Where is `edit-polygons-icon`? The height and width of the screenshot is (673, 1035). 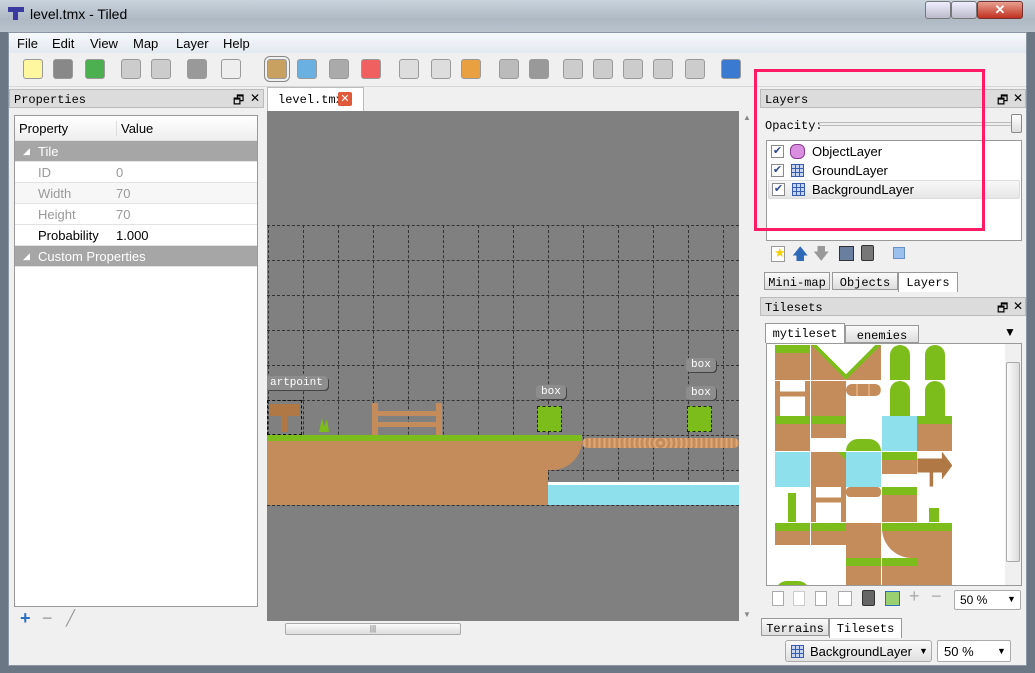
edit-polygons-icon is located at coordinates (539, 69).